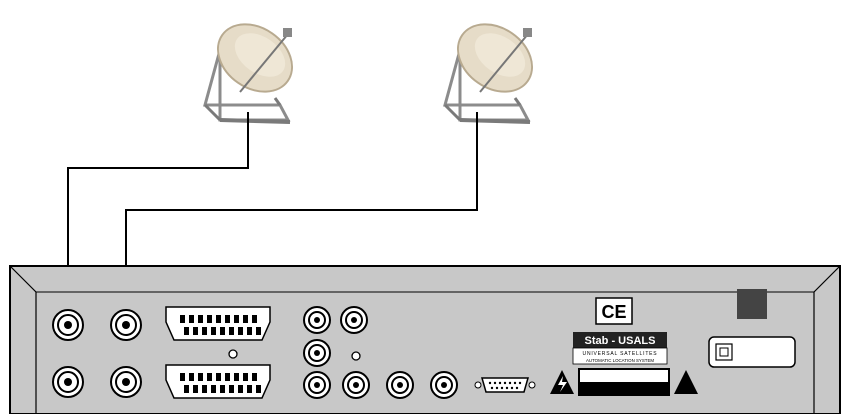 This screenshot has height=414, width=844. What do you see at coordinates (68, 325) in the screenshot?
I see `lnb-in-1-connector` at bounding box center [68, 325].